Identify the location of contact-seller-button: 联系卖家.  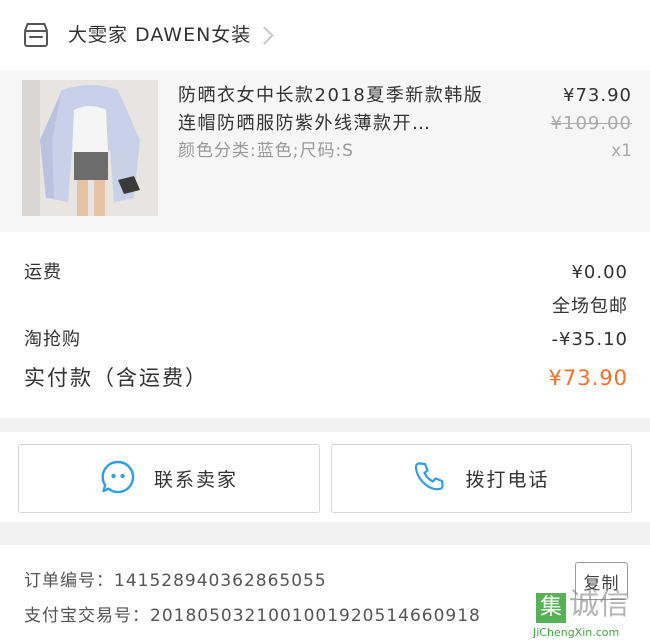
(169, 478).